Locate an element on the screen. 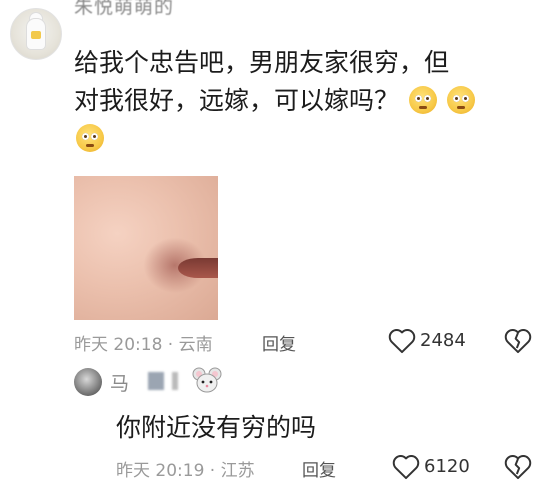 This screenshot has height=481, width=544. replier-username: 马 is located at coordinates (119, 382).